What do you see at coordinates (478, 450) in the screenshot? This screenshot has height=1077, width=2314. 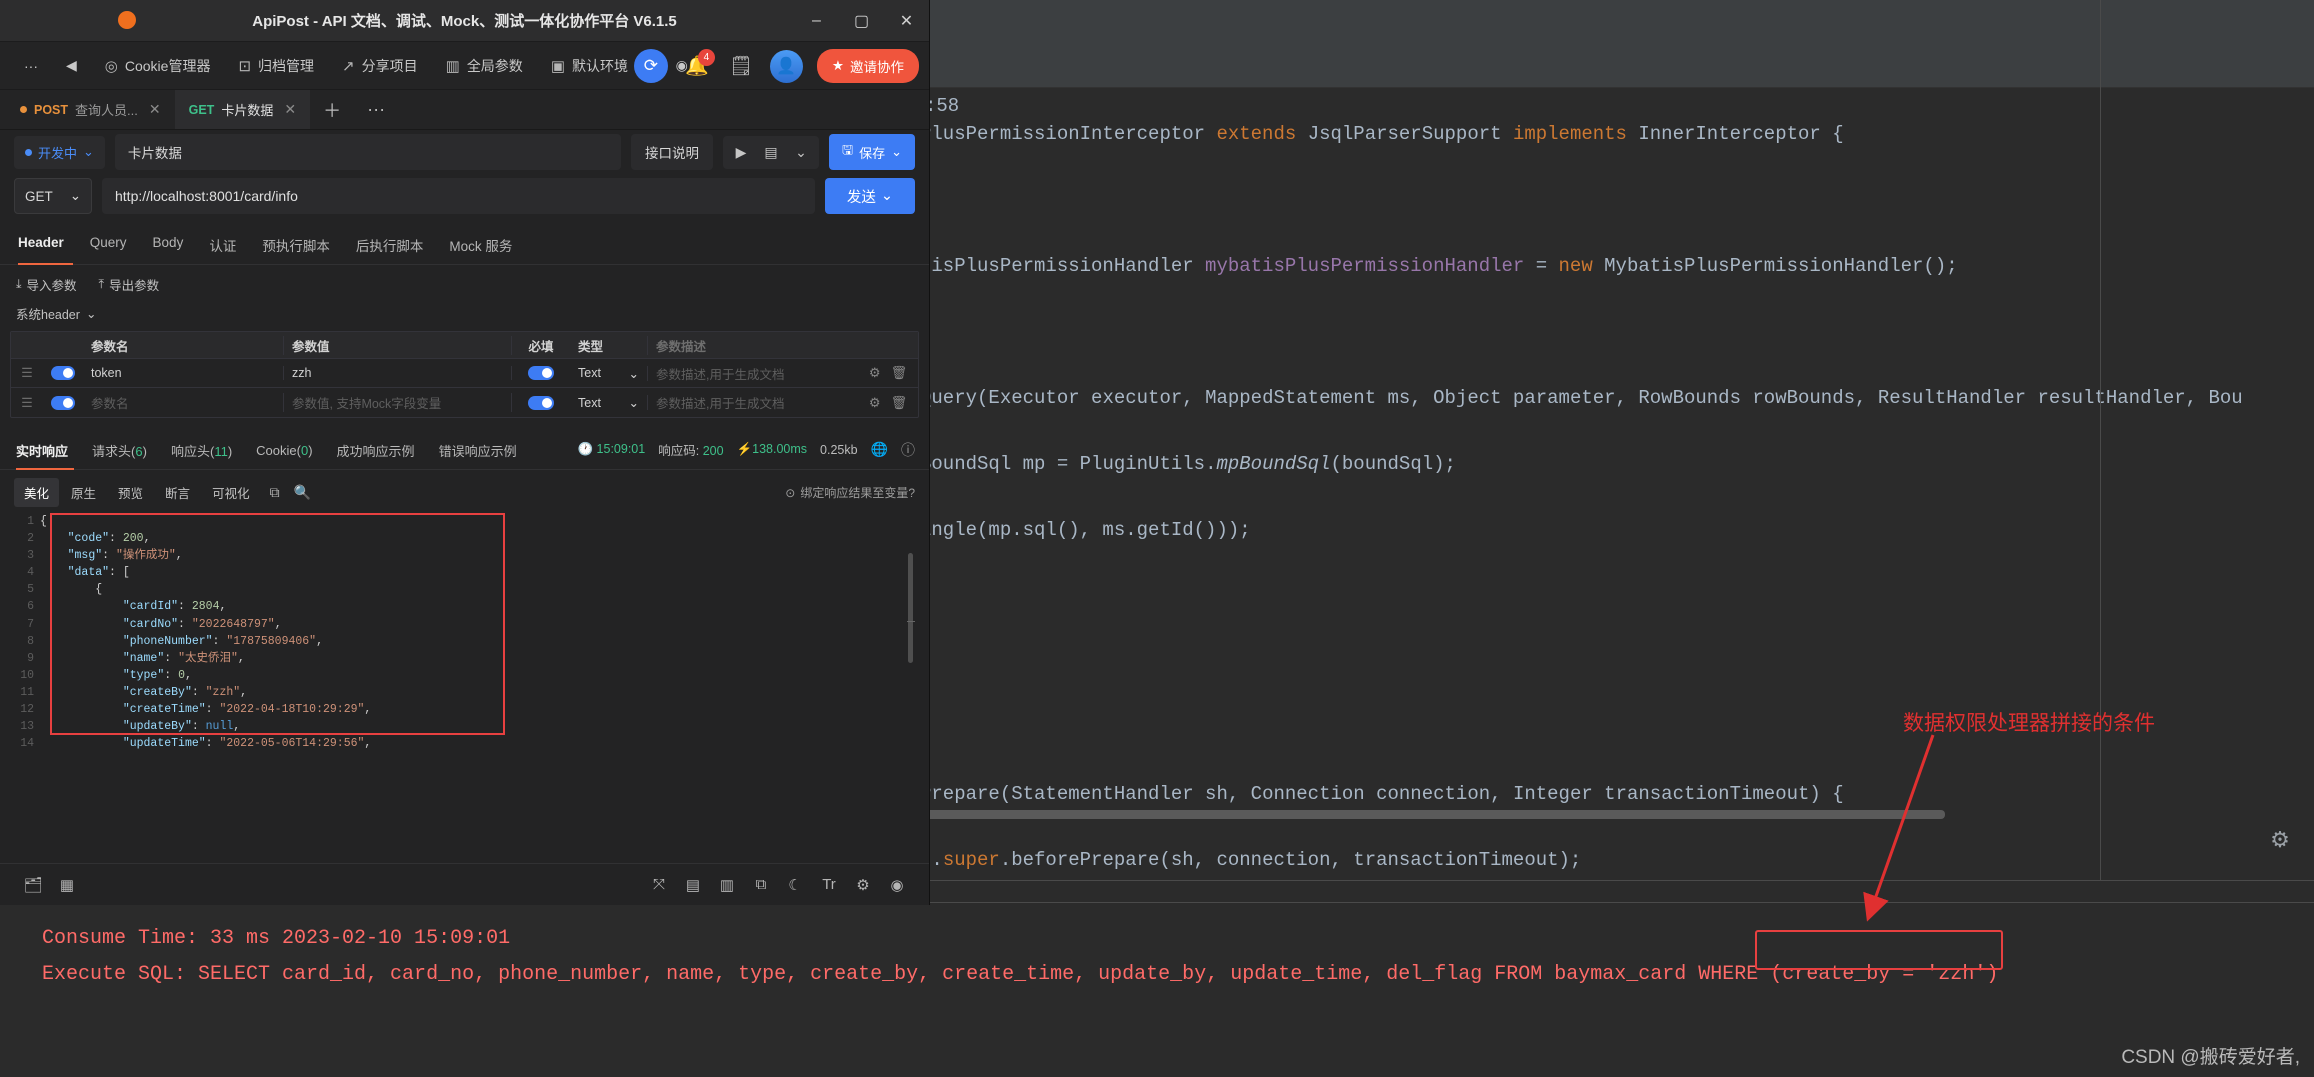 I see `tab-error-example: 错误响应示例` at bounding box center [478, 450].